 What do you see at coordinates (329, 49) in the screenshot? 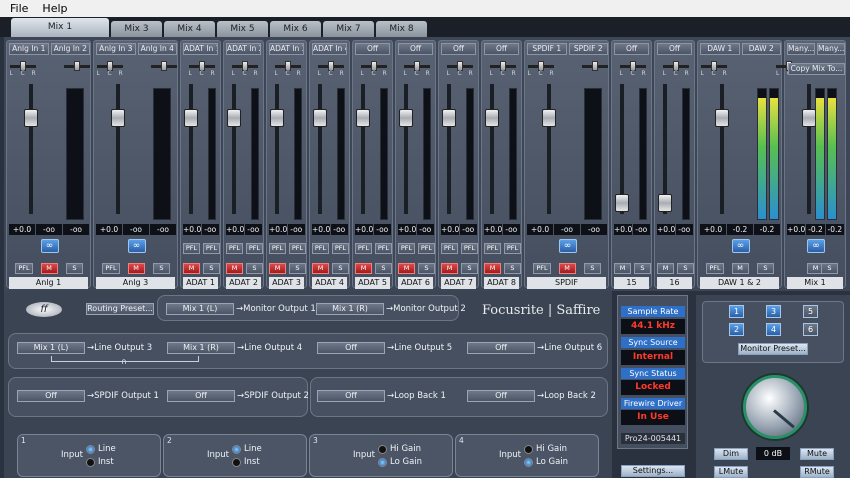
I see `input-select: ADAT In 4` at bounding box center [329, 49].